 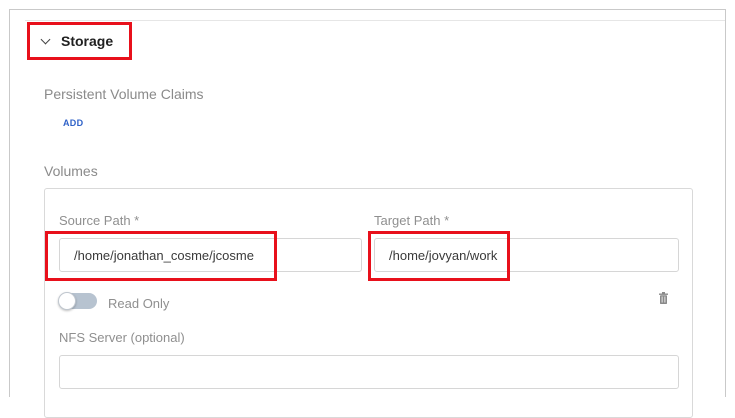 I want to click on target-path-value: /home/jovyan/work, so click(x=443, y=255).